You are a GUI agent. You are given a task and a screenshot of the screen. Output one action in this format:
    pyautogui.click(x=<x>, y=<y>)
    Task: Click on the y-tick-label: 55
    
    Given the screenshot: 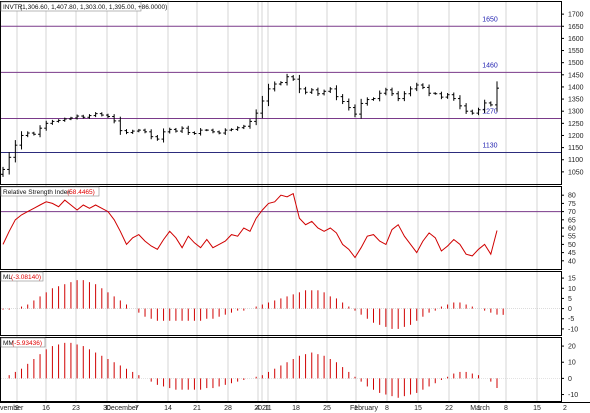 What is the action you would take?
    pyautogui.click(x=572, y=237)
    